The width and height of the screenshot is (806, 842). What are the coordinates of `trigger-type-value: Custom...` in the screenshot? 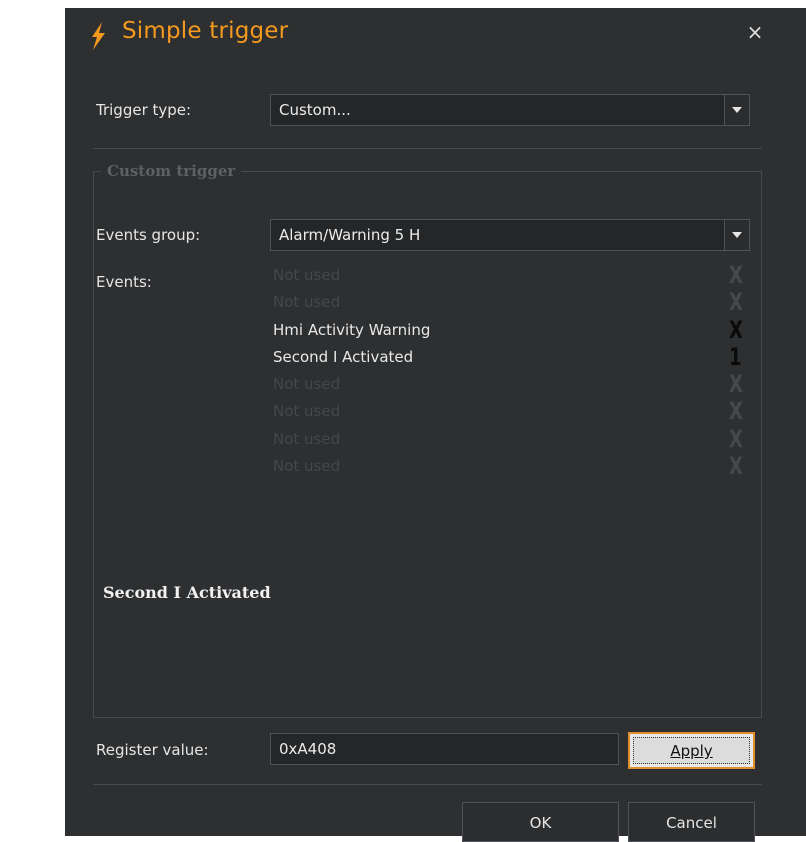 It's located at (315, 110).